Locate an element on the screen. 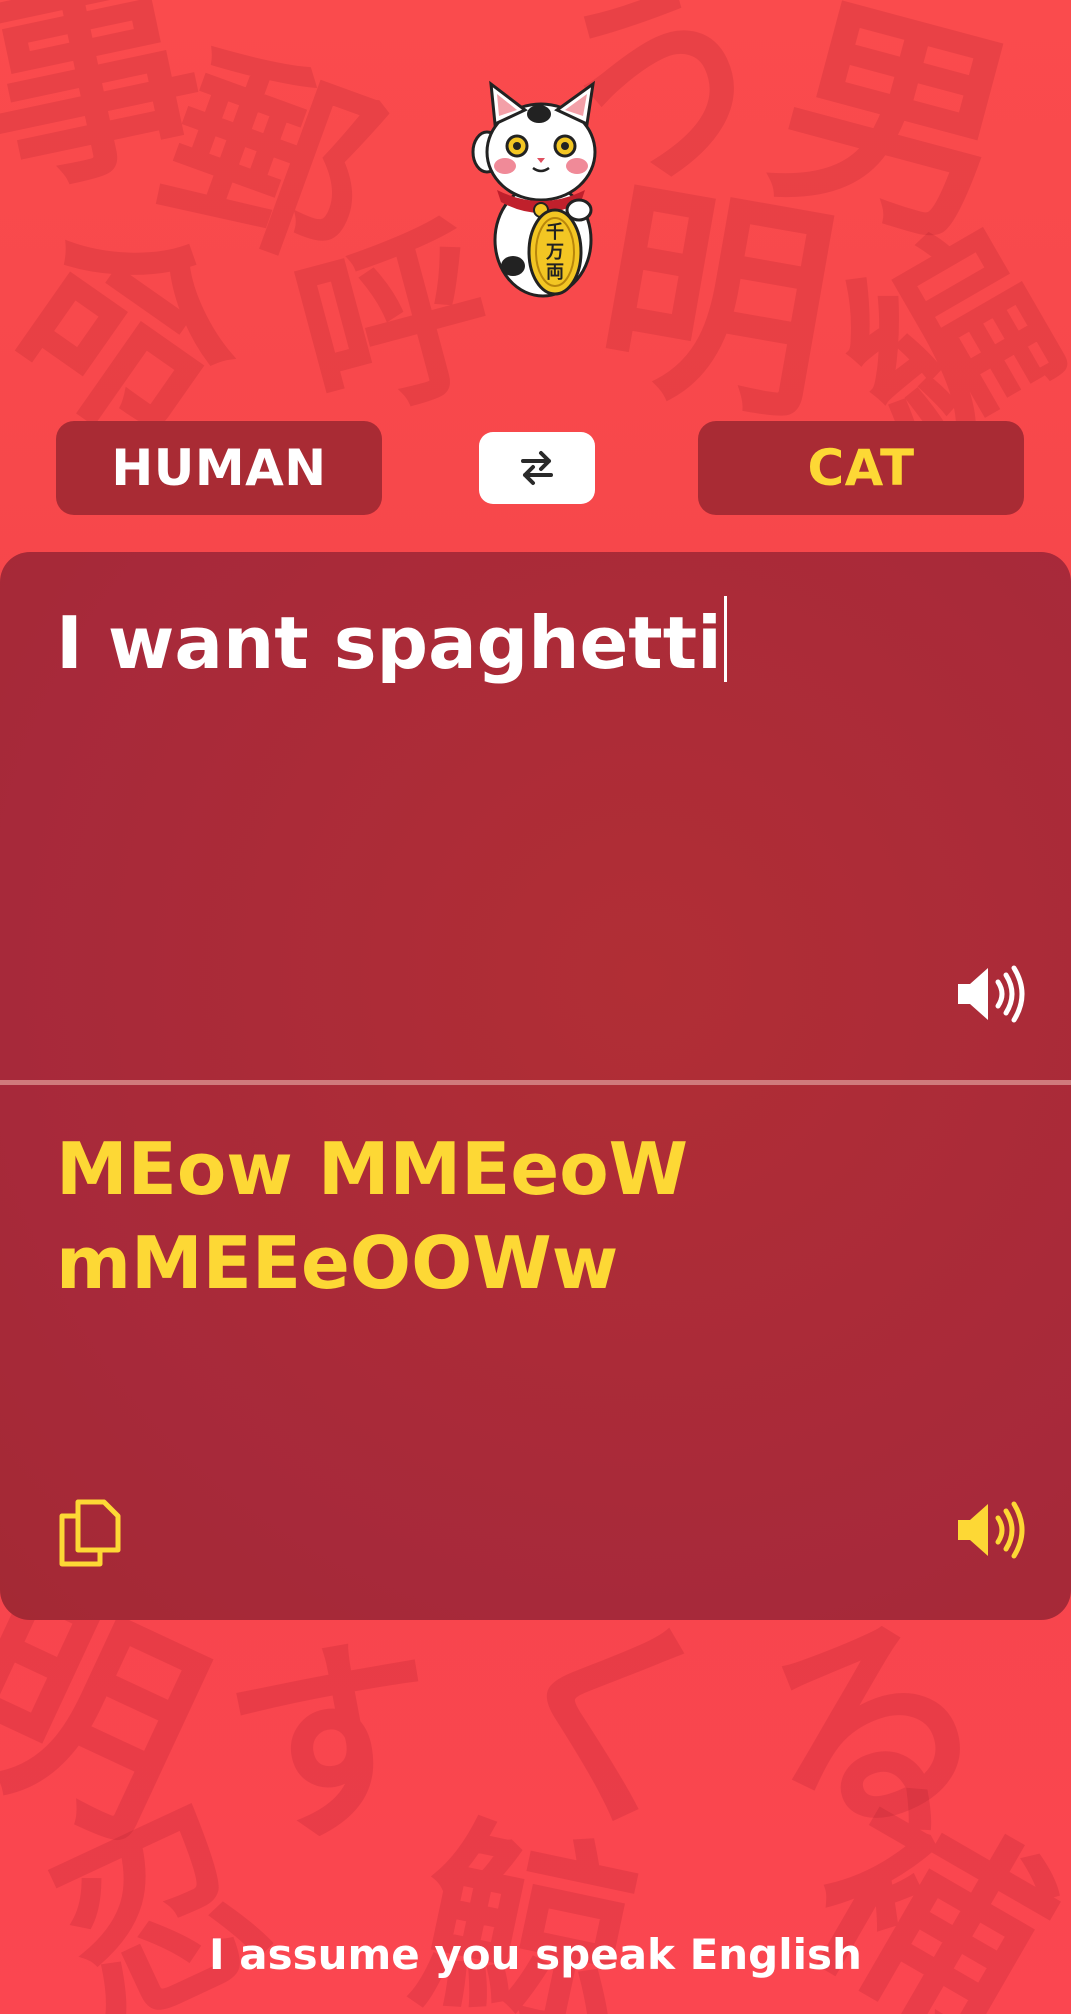  translation-output: MEow MMEeoW mMEEeOOWw is located at coordinates (372, 1216).